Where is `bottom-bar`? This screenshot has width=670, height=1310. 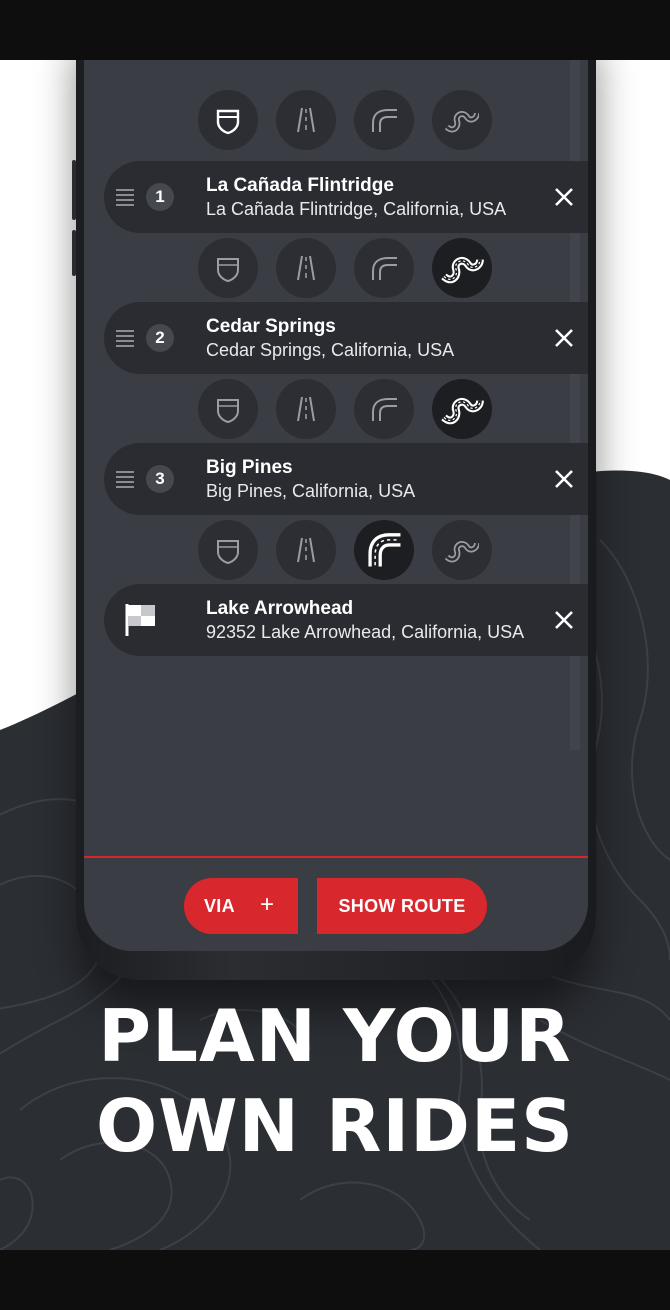
bottom-bar is located at coordinates (335, 1280).